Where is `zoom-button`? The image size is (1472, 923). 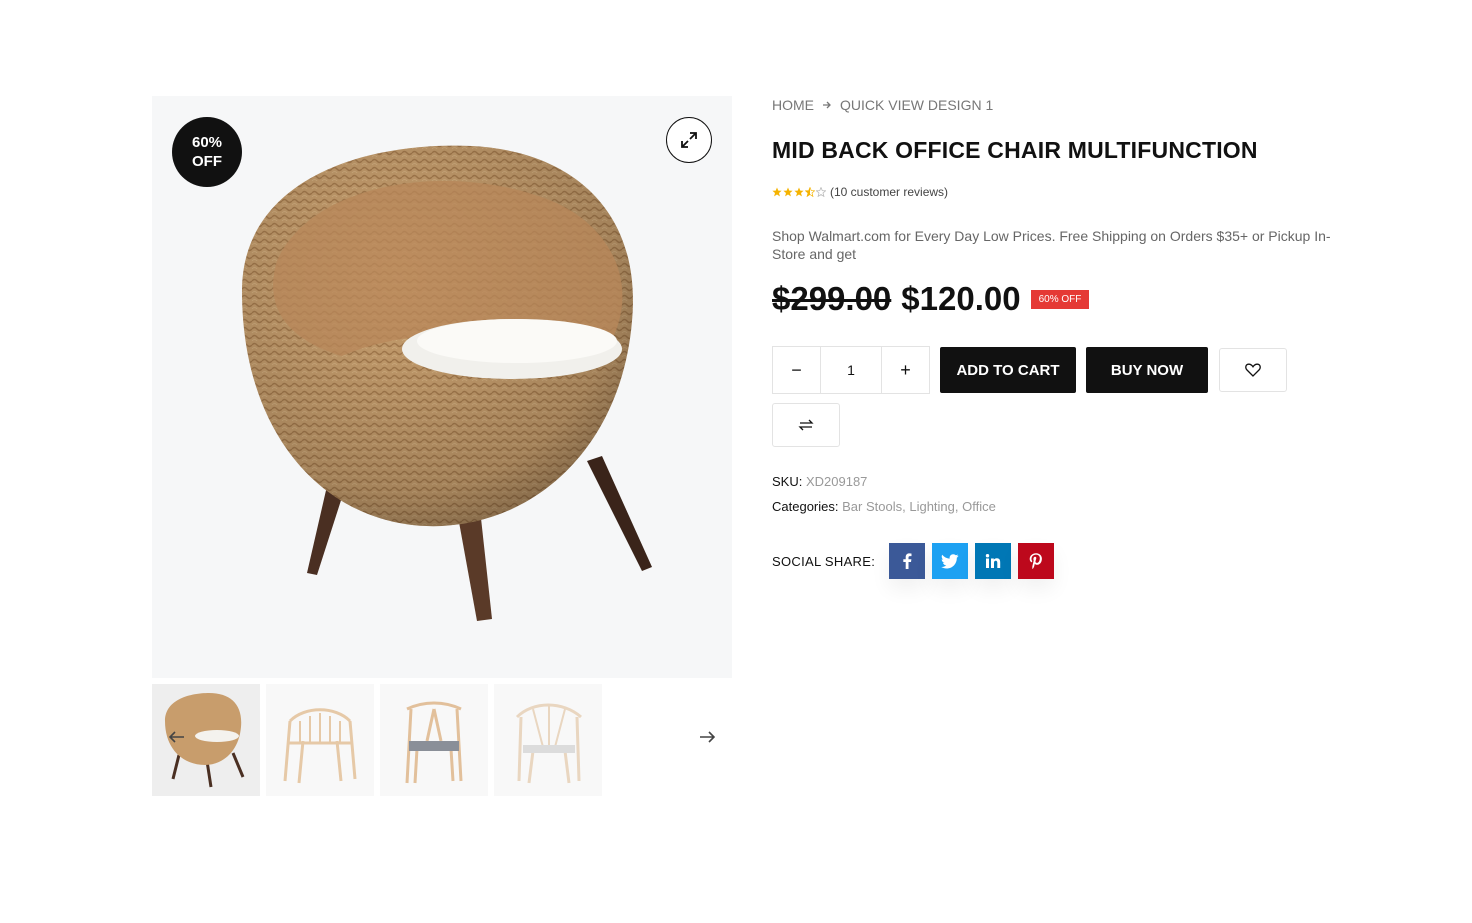
zoom-button is located at coordinates (689, 140).